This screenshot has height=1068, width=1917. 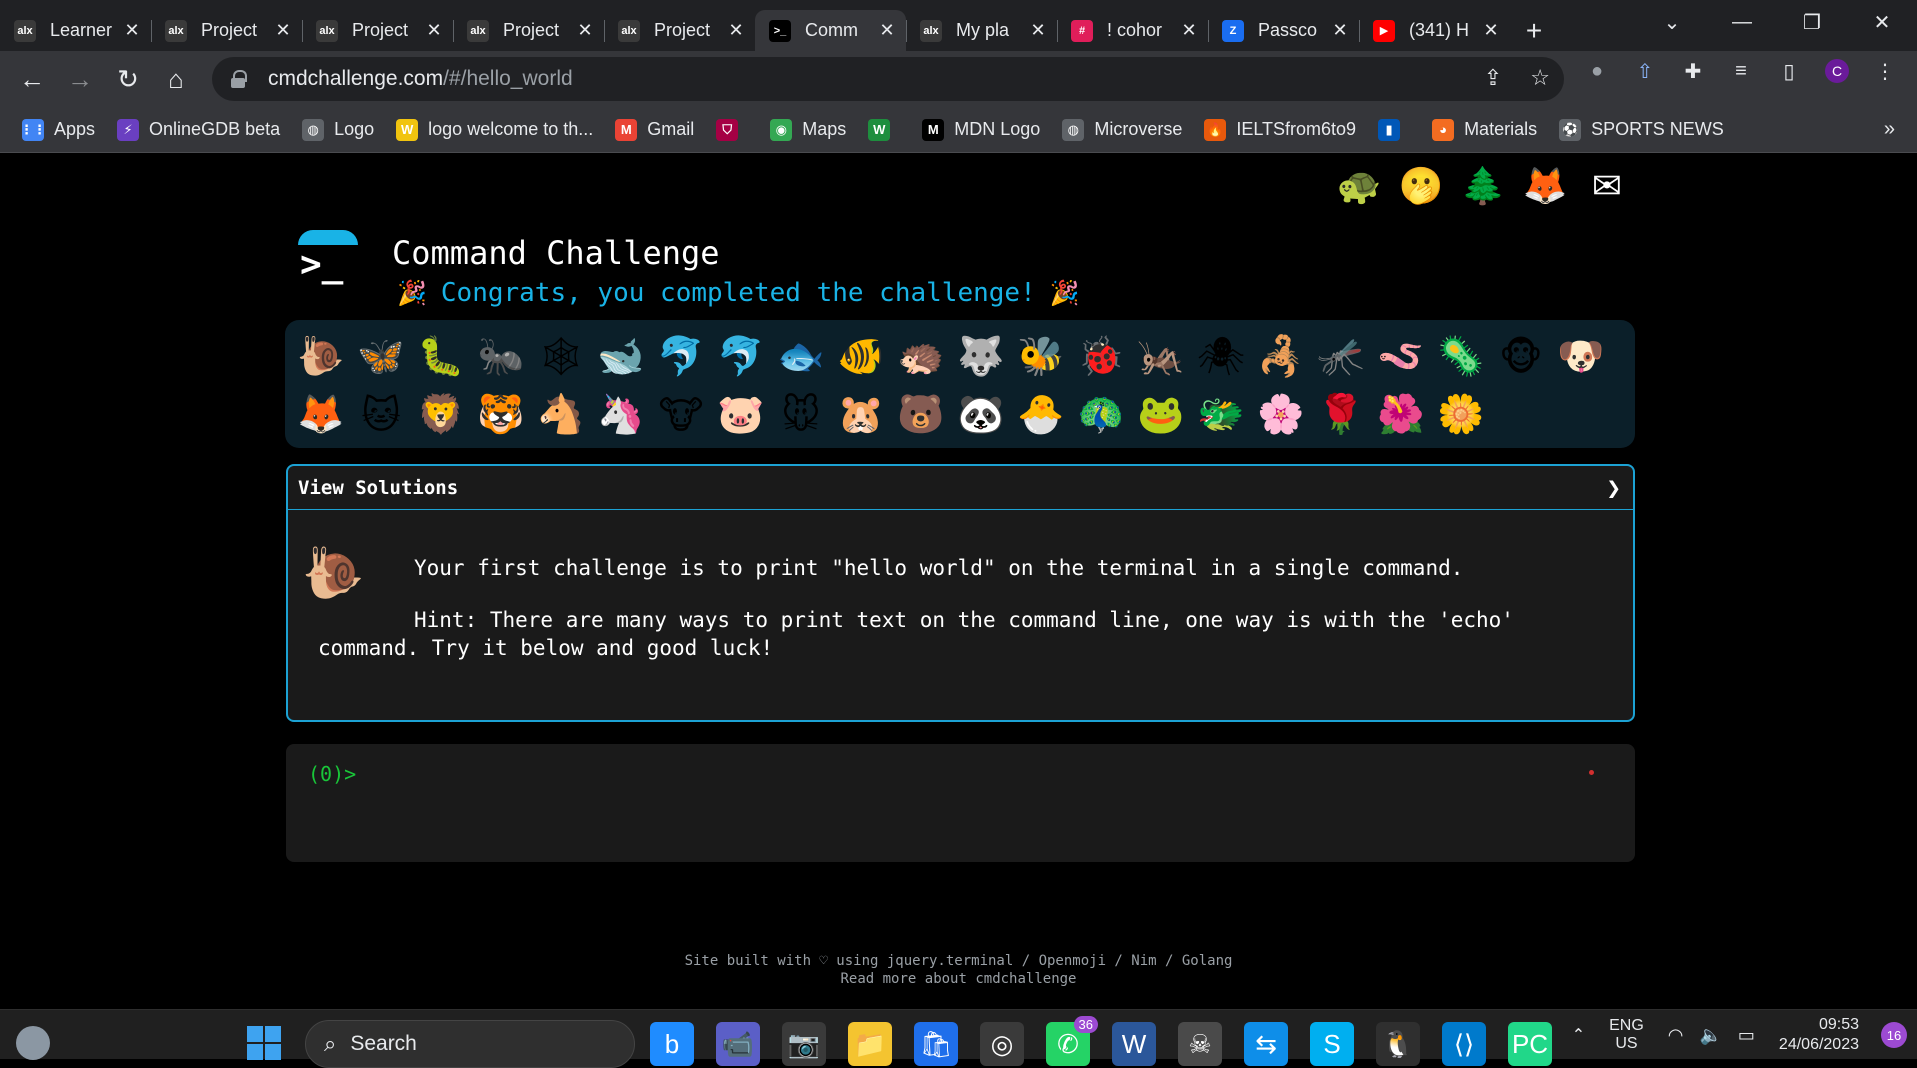 I want to click on challenge-badge-icon: 🐌, so click(x=321, y=357).